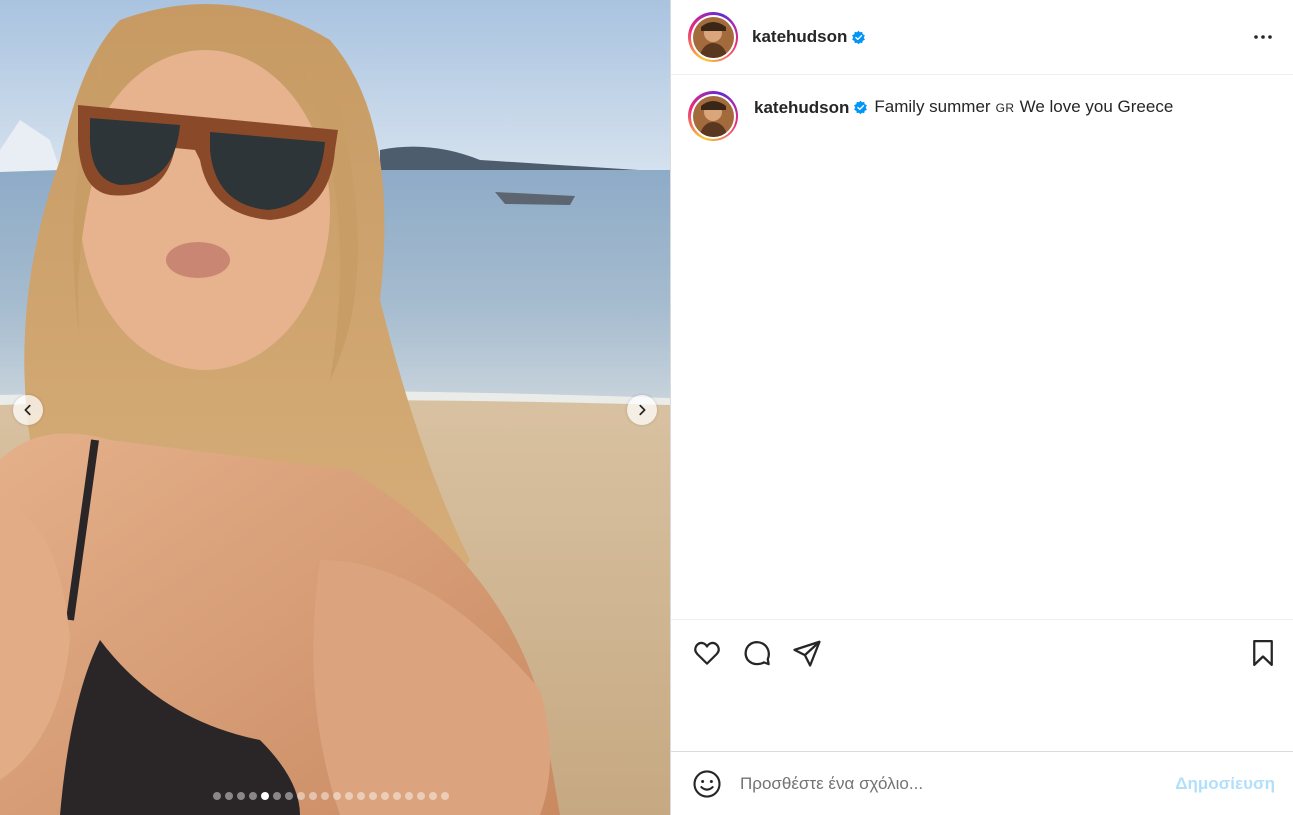 The image size is (1293, 815). I want to click on flag-emoji: GR, so click(1005, 108).